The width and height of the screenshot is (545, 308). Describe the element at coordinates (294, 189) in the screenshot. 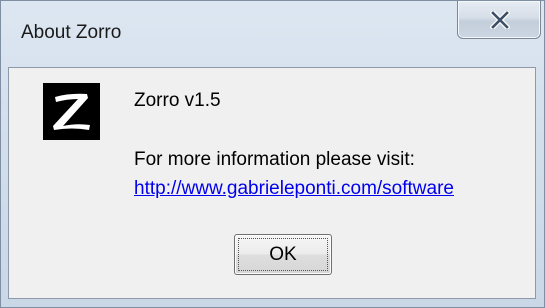

I see `website-link: http://www.gabrieleponti.com/software` at that location.